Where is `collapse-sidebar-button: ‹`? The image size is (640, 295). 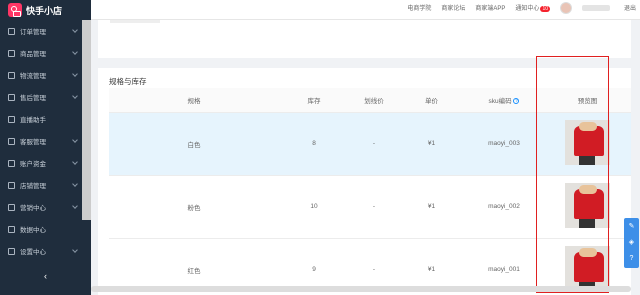
collapse-sidebar-button: ‹ is located at coordinates (45, 276).